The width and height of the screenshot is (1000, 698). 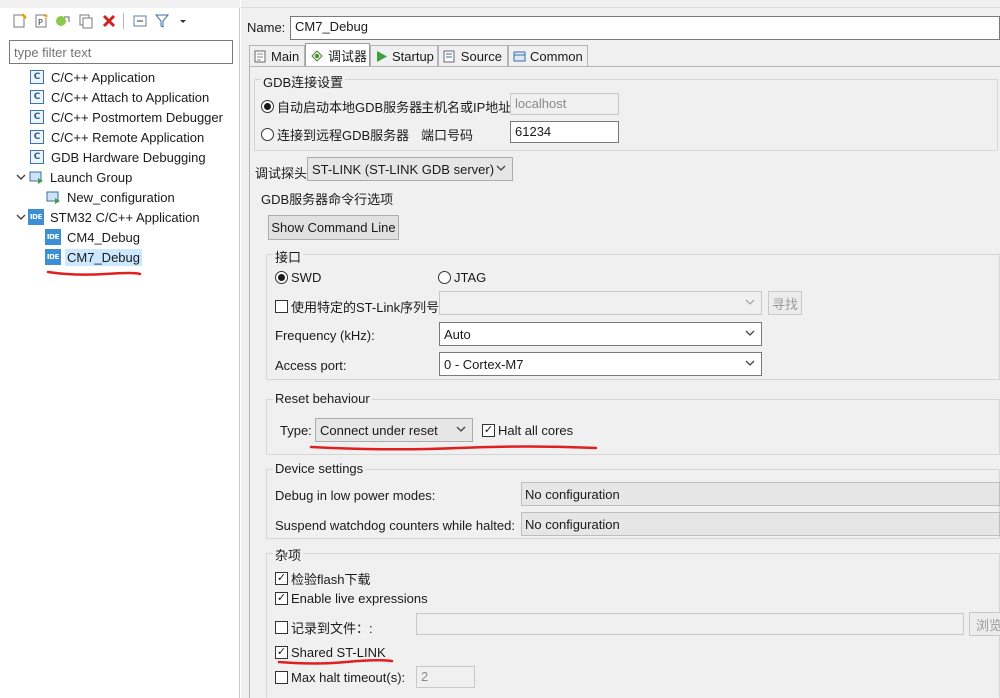 I want to click on export-icon, so click(x=62, y=20).